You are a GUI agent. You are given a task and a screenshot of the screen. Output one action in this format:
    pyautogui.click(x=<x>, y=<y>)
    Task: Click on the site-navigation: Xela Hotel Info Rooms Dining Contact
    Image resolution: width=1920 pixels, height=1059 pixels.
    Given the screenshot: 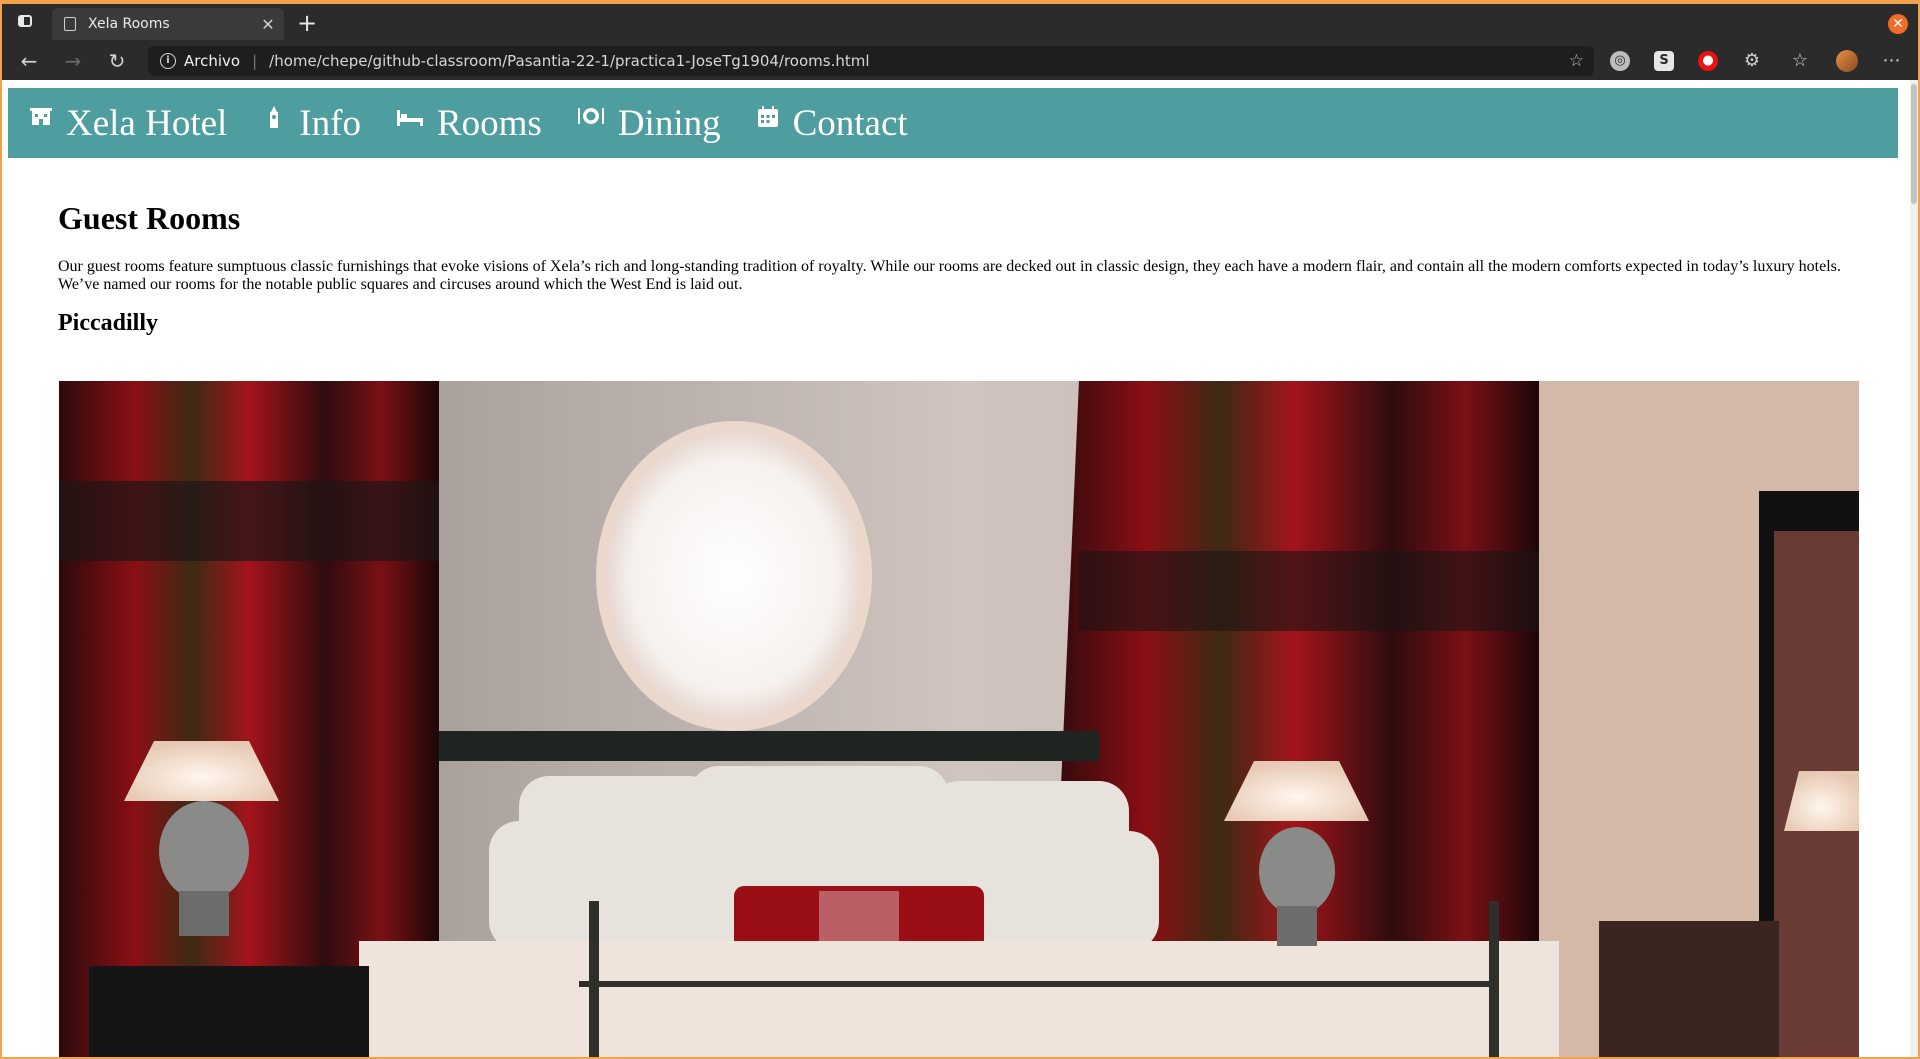 What is the action you would take?
    pyautogui.click(x=953, y=123)
    